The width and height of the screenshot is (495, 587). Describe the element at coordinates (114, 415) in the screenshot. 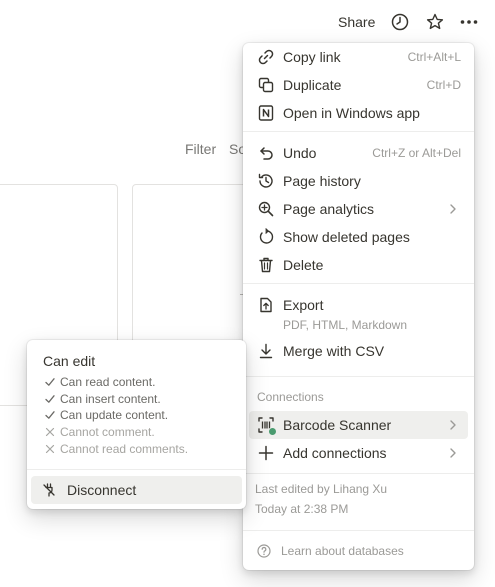

I see `permission-text: Can update content.` at that location.